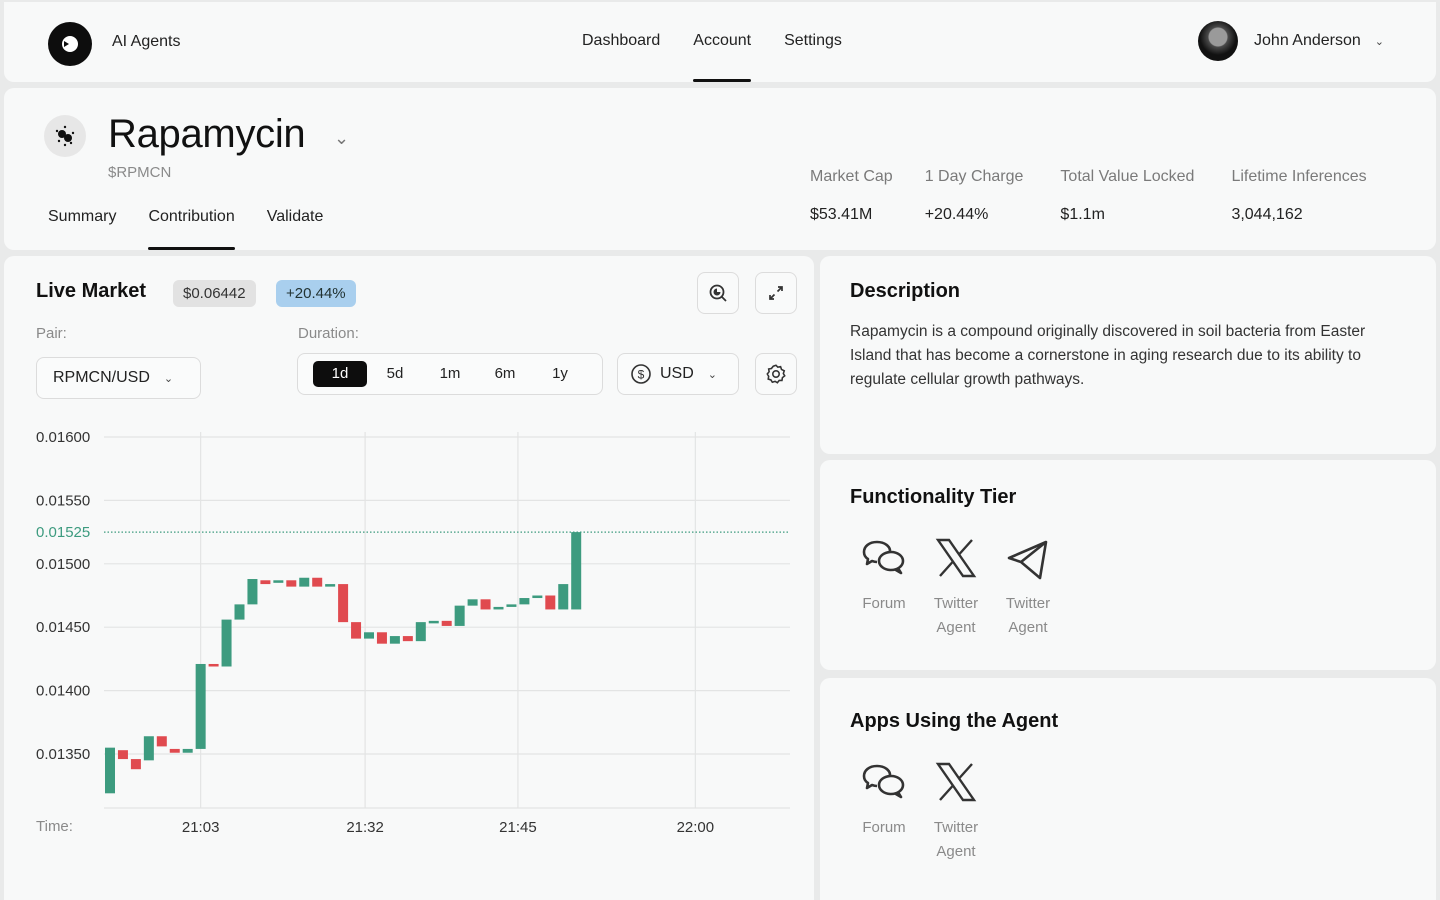  Describe the element at coordinates (956, 839) in the screenshot. I see `app-label: Twitter Agent` at that location.